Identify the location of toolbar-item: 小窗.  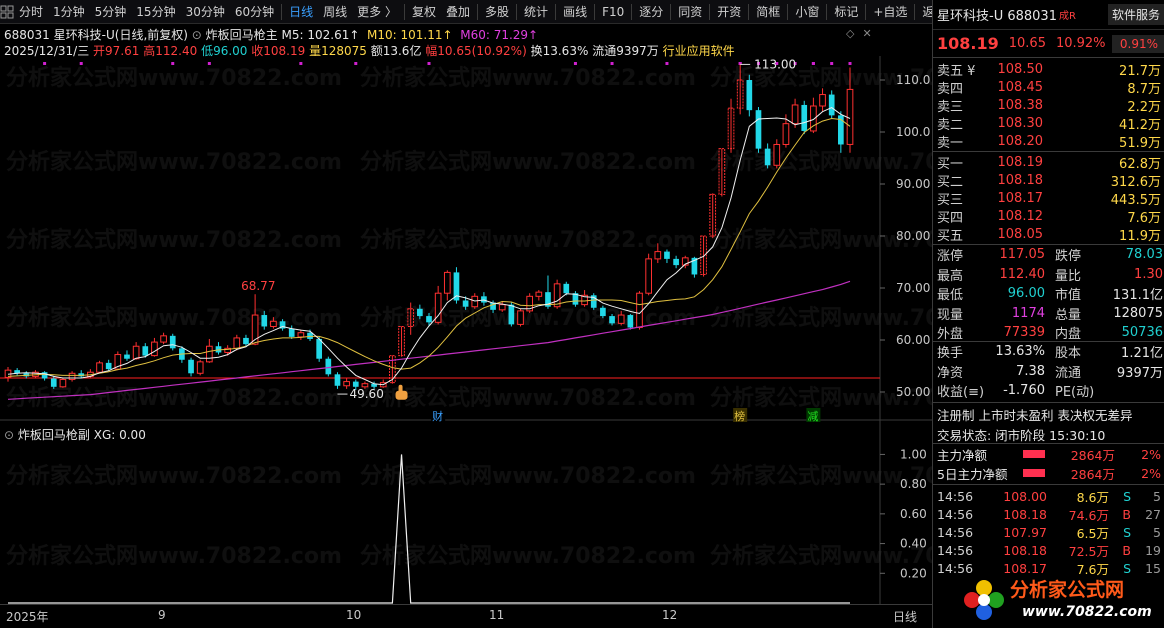
(807, 12).